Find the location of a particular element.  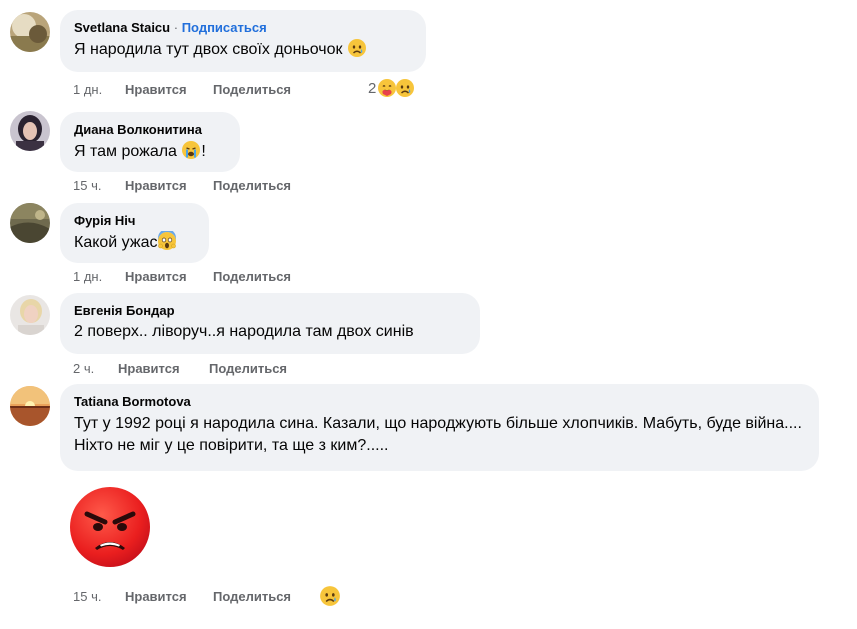

author-name: Svetlana Staicu is located at coordinates (122, 27).